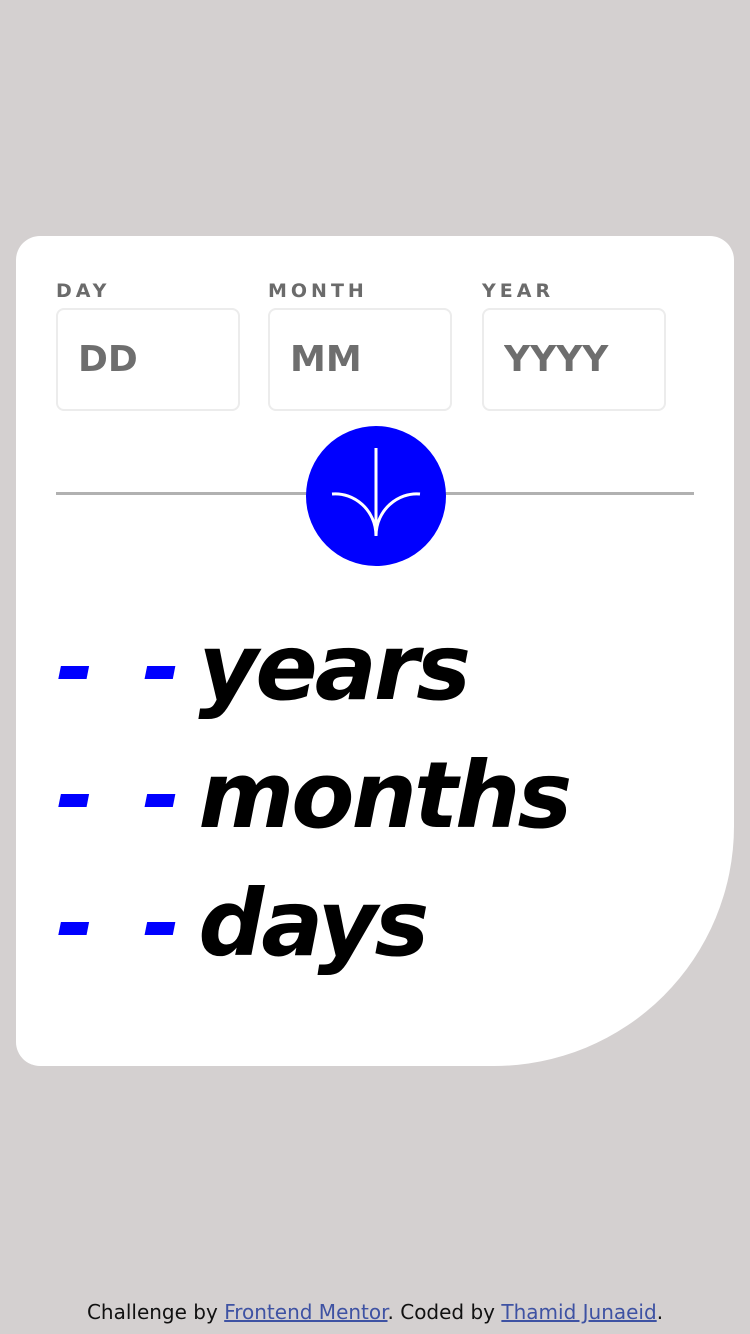 This screenshot has width=750, height=1334. I want to click on day-input, so click(148, 359).